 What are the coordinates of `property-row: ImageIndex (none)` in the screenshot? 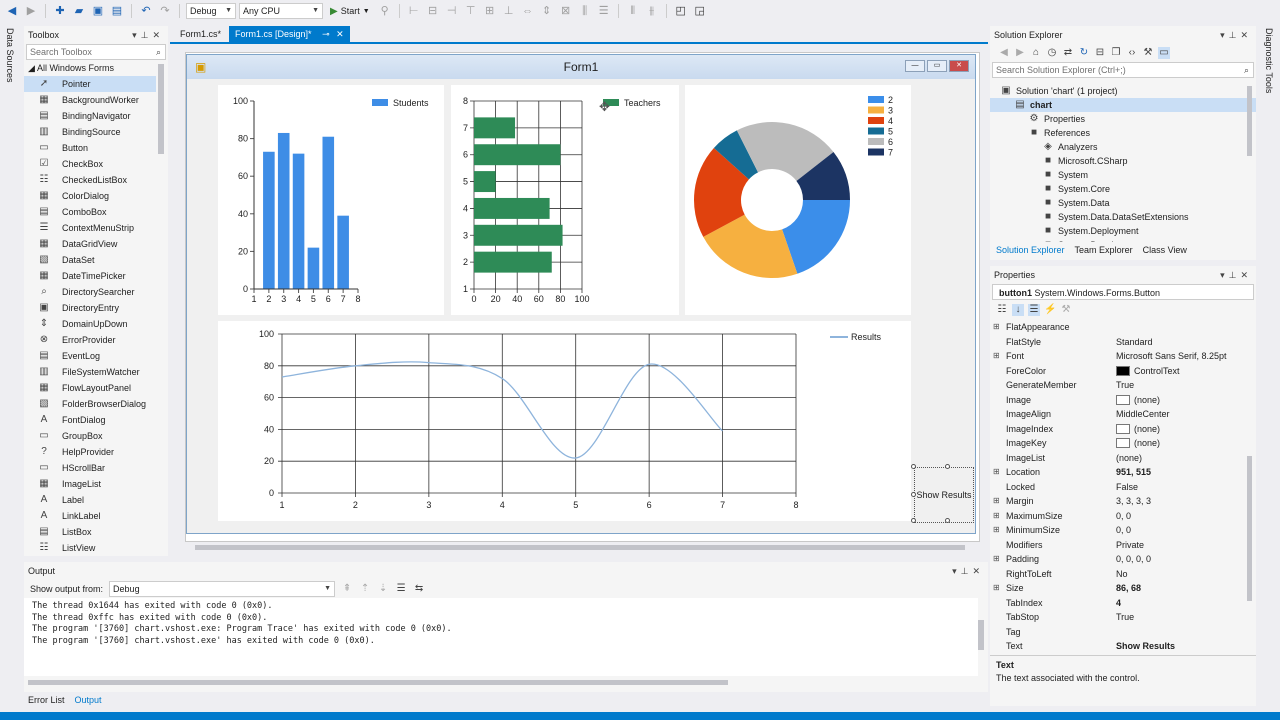 It's located at (1123, 429).